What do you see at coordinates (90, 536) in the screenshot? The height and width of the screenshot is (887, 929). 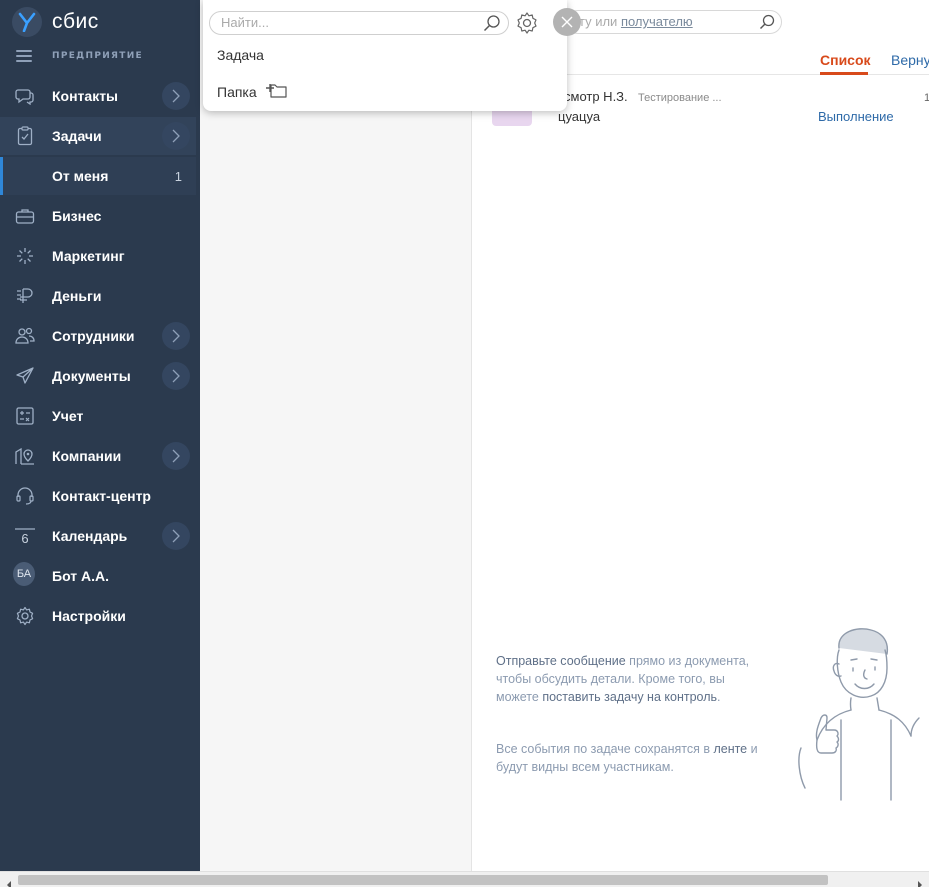 I see `nav-item-label: Календарь` at bounding box center [90, 536].